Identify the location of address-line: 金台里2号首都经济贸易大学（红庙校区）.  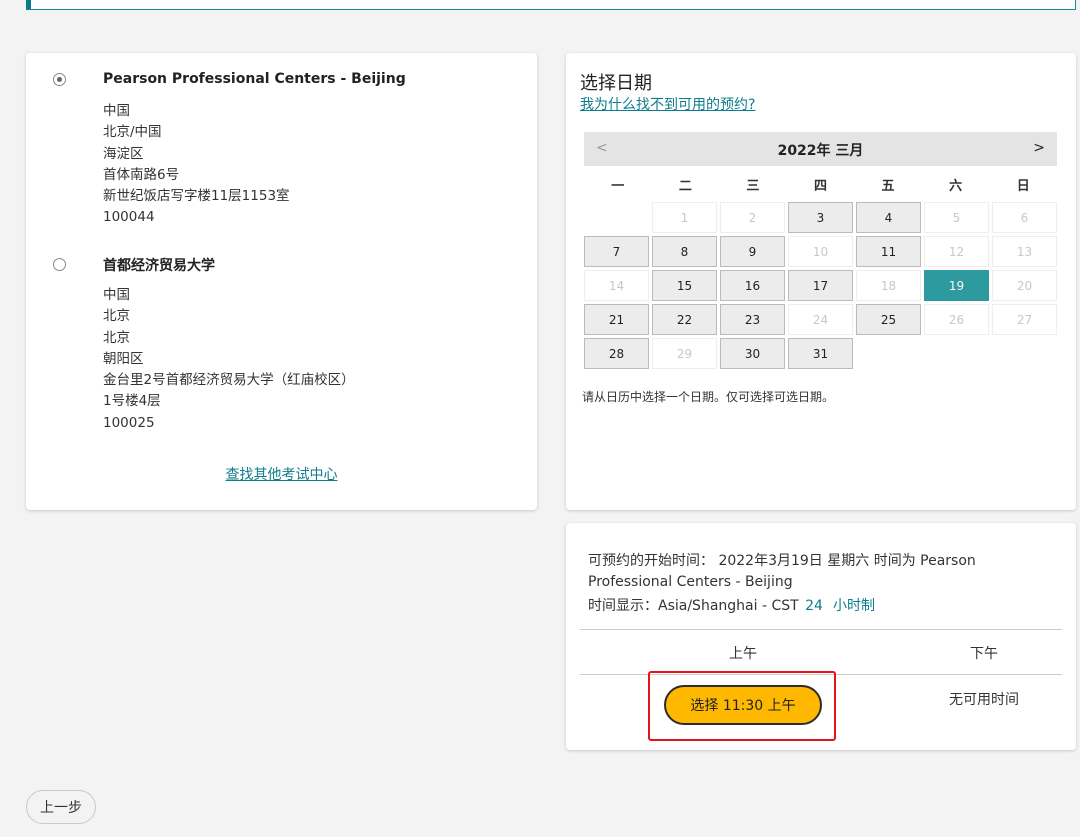
(229, 380).